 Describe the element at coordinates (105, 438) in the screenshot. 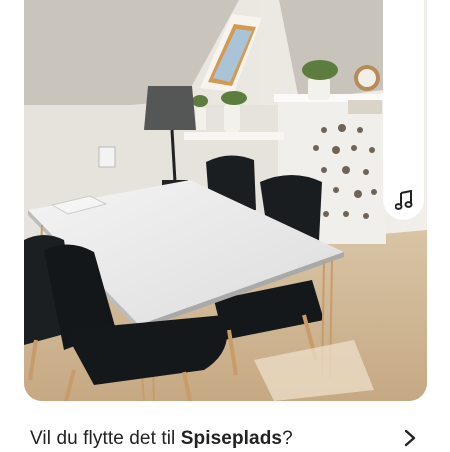

I see `suggestion-prefix: Vil du flytte det til` at that location.